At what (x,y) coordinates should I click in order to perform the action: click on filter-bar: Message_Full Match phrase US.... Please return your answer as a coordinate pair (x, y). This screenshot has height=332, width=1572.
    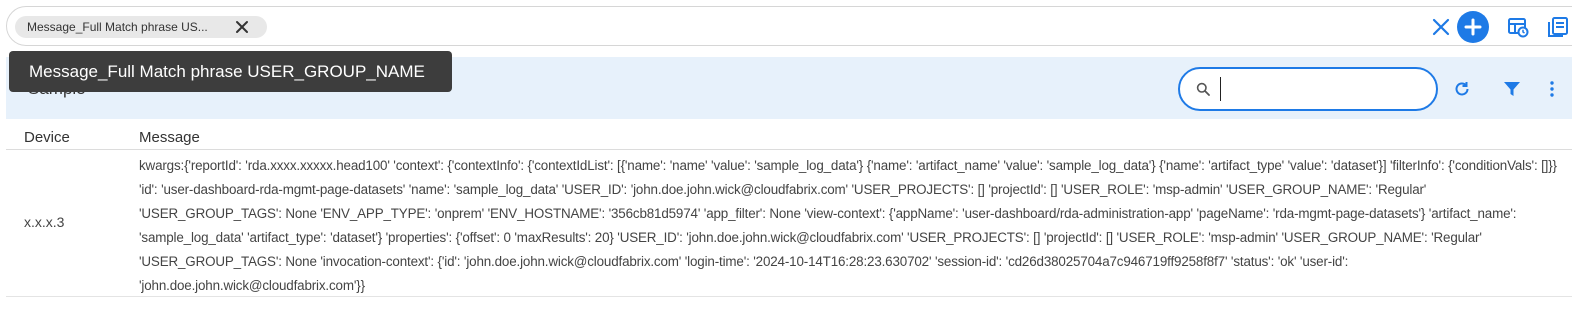
    Looking at the image, I should click on (789, 26).